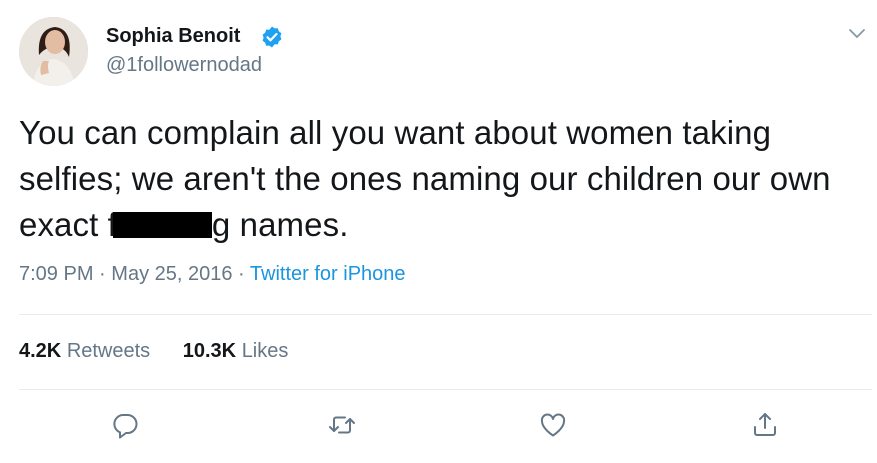  Describe the element at coordinates (173, 36) in the screenshot. I see `display-name: Sophia Benoit` at that location.